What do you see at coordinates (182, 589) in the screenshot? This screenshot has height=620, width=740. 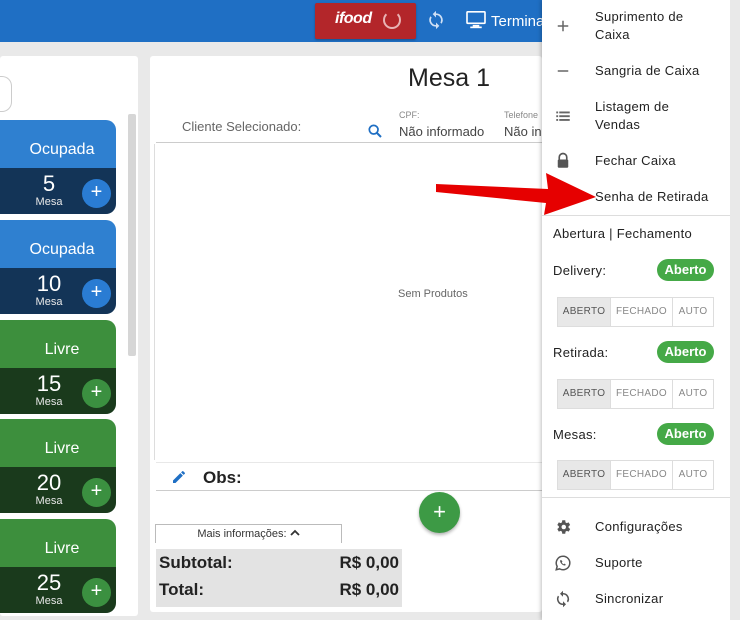 I see `total-label: Total:` at bounding box center [182, 589].